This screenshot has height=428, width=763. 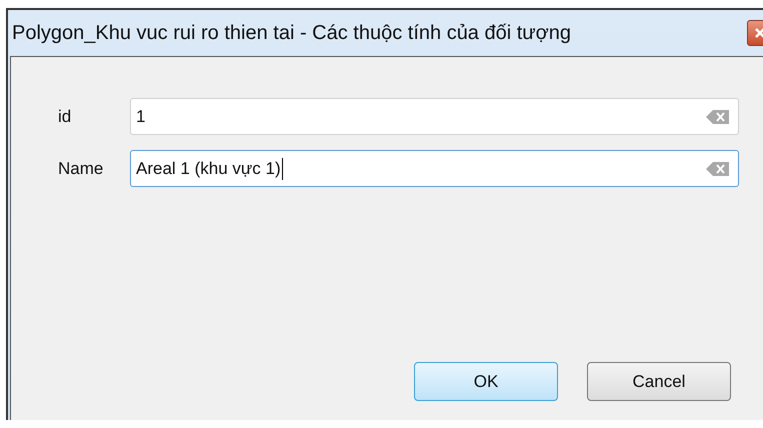 I want to click on cancel-button: Cancel, so click(x=659, y=381).